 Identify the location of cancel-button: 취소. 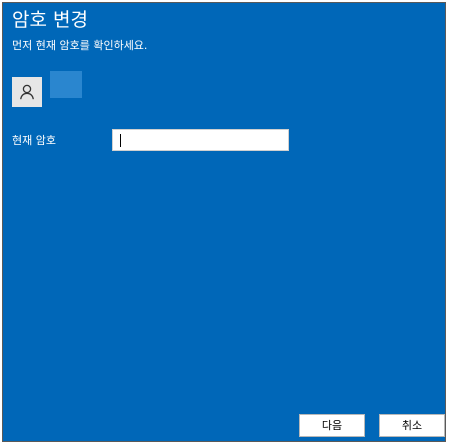
(412, 425).